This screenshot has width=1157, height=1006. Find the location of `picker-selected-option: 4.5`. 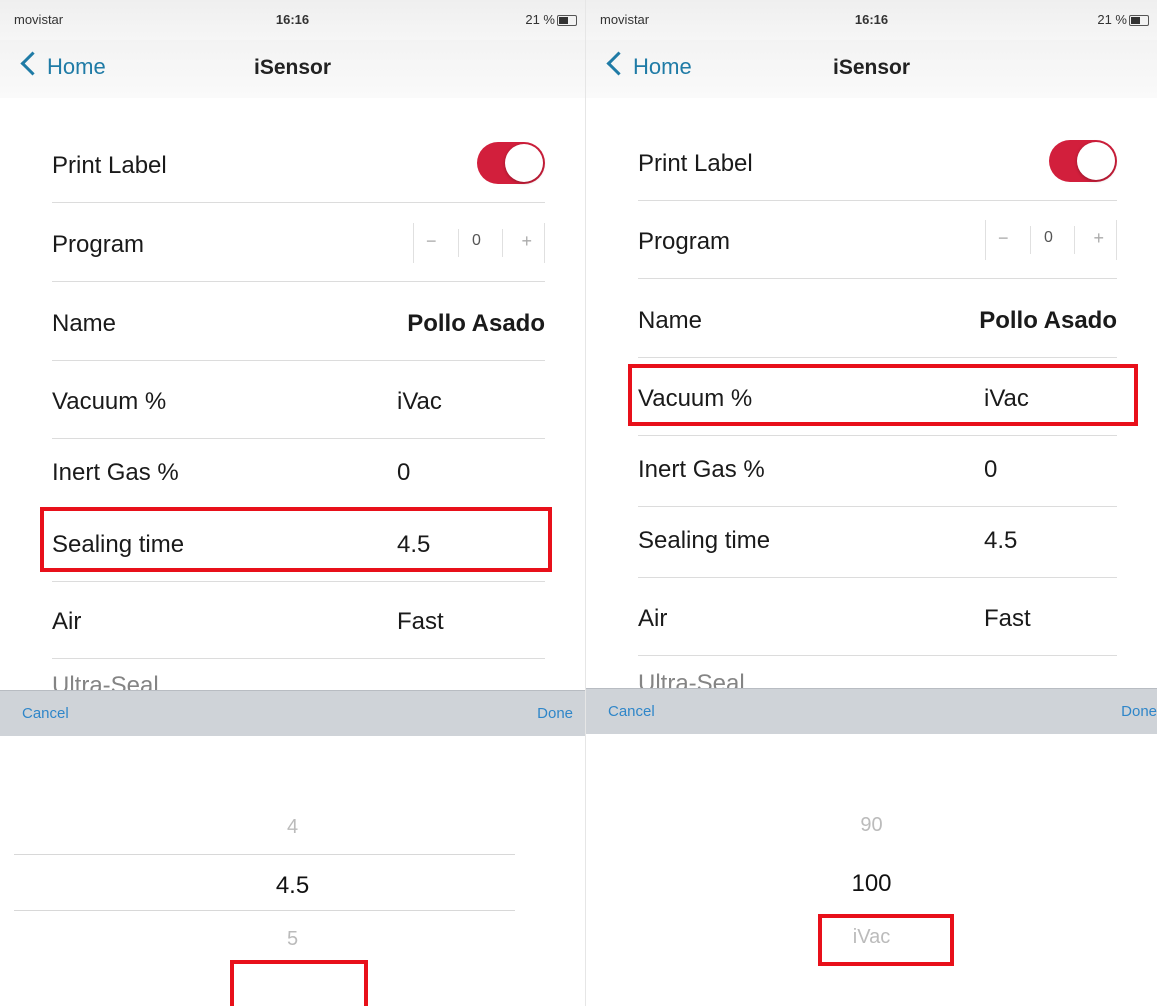

picker-selected-option: 4.5 is located at coordinates (292, 886).